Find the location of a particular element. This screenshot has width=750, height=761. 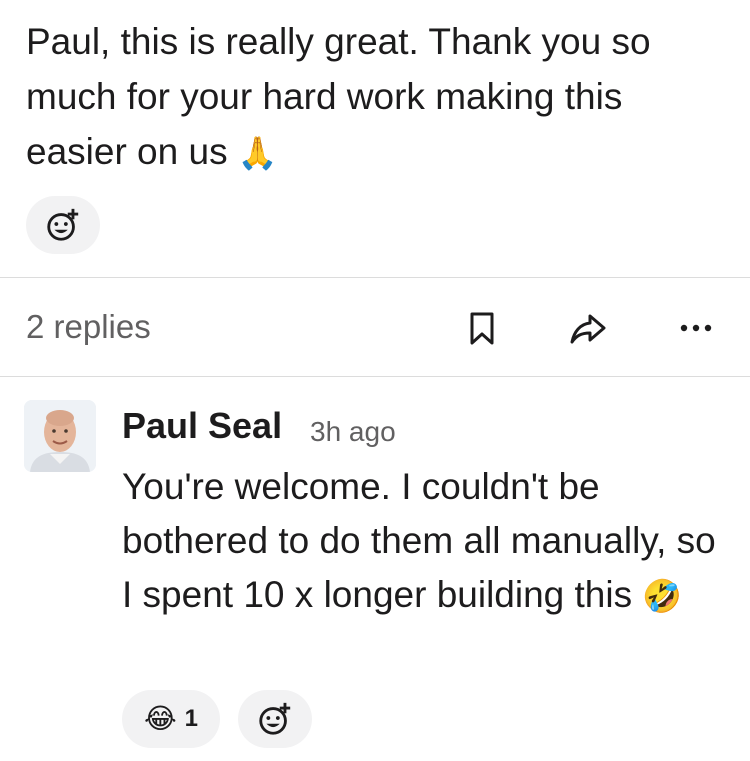

avatar is located at coordinates (60, 436).